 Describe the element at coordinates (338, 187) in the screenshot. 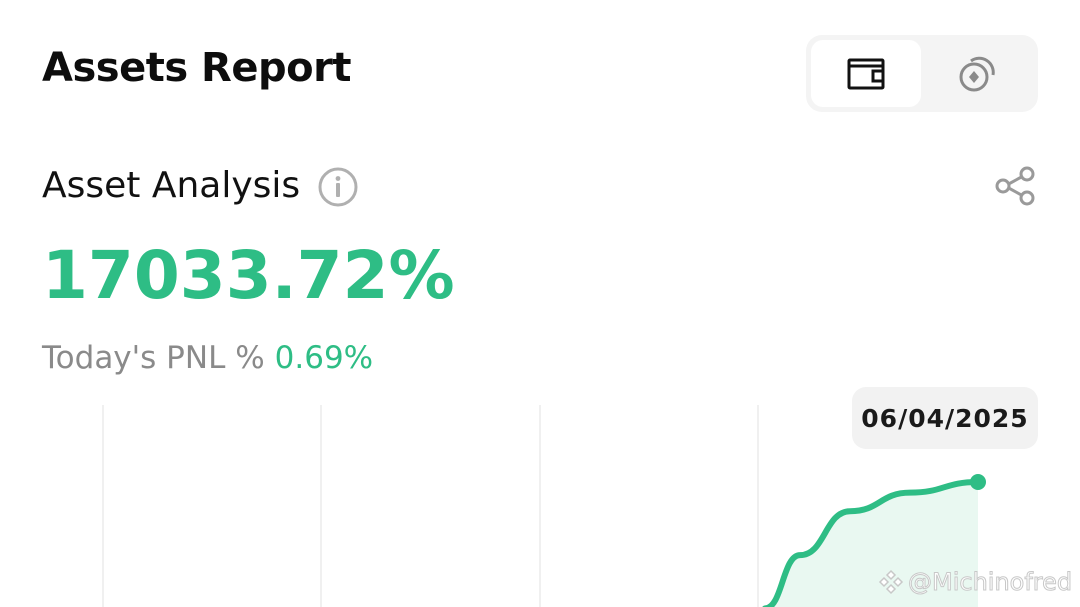

I see `info-icon` at that location.